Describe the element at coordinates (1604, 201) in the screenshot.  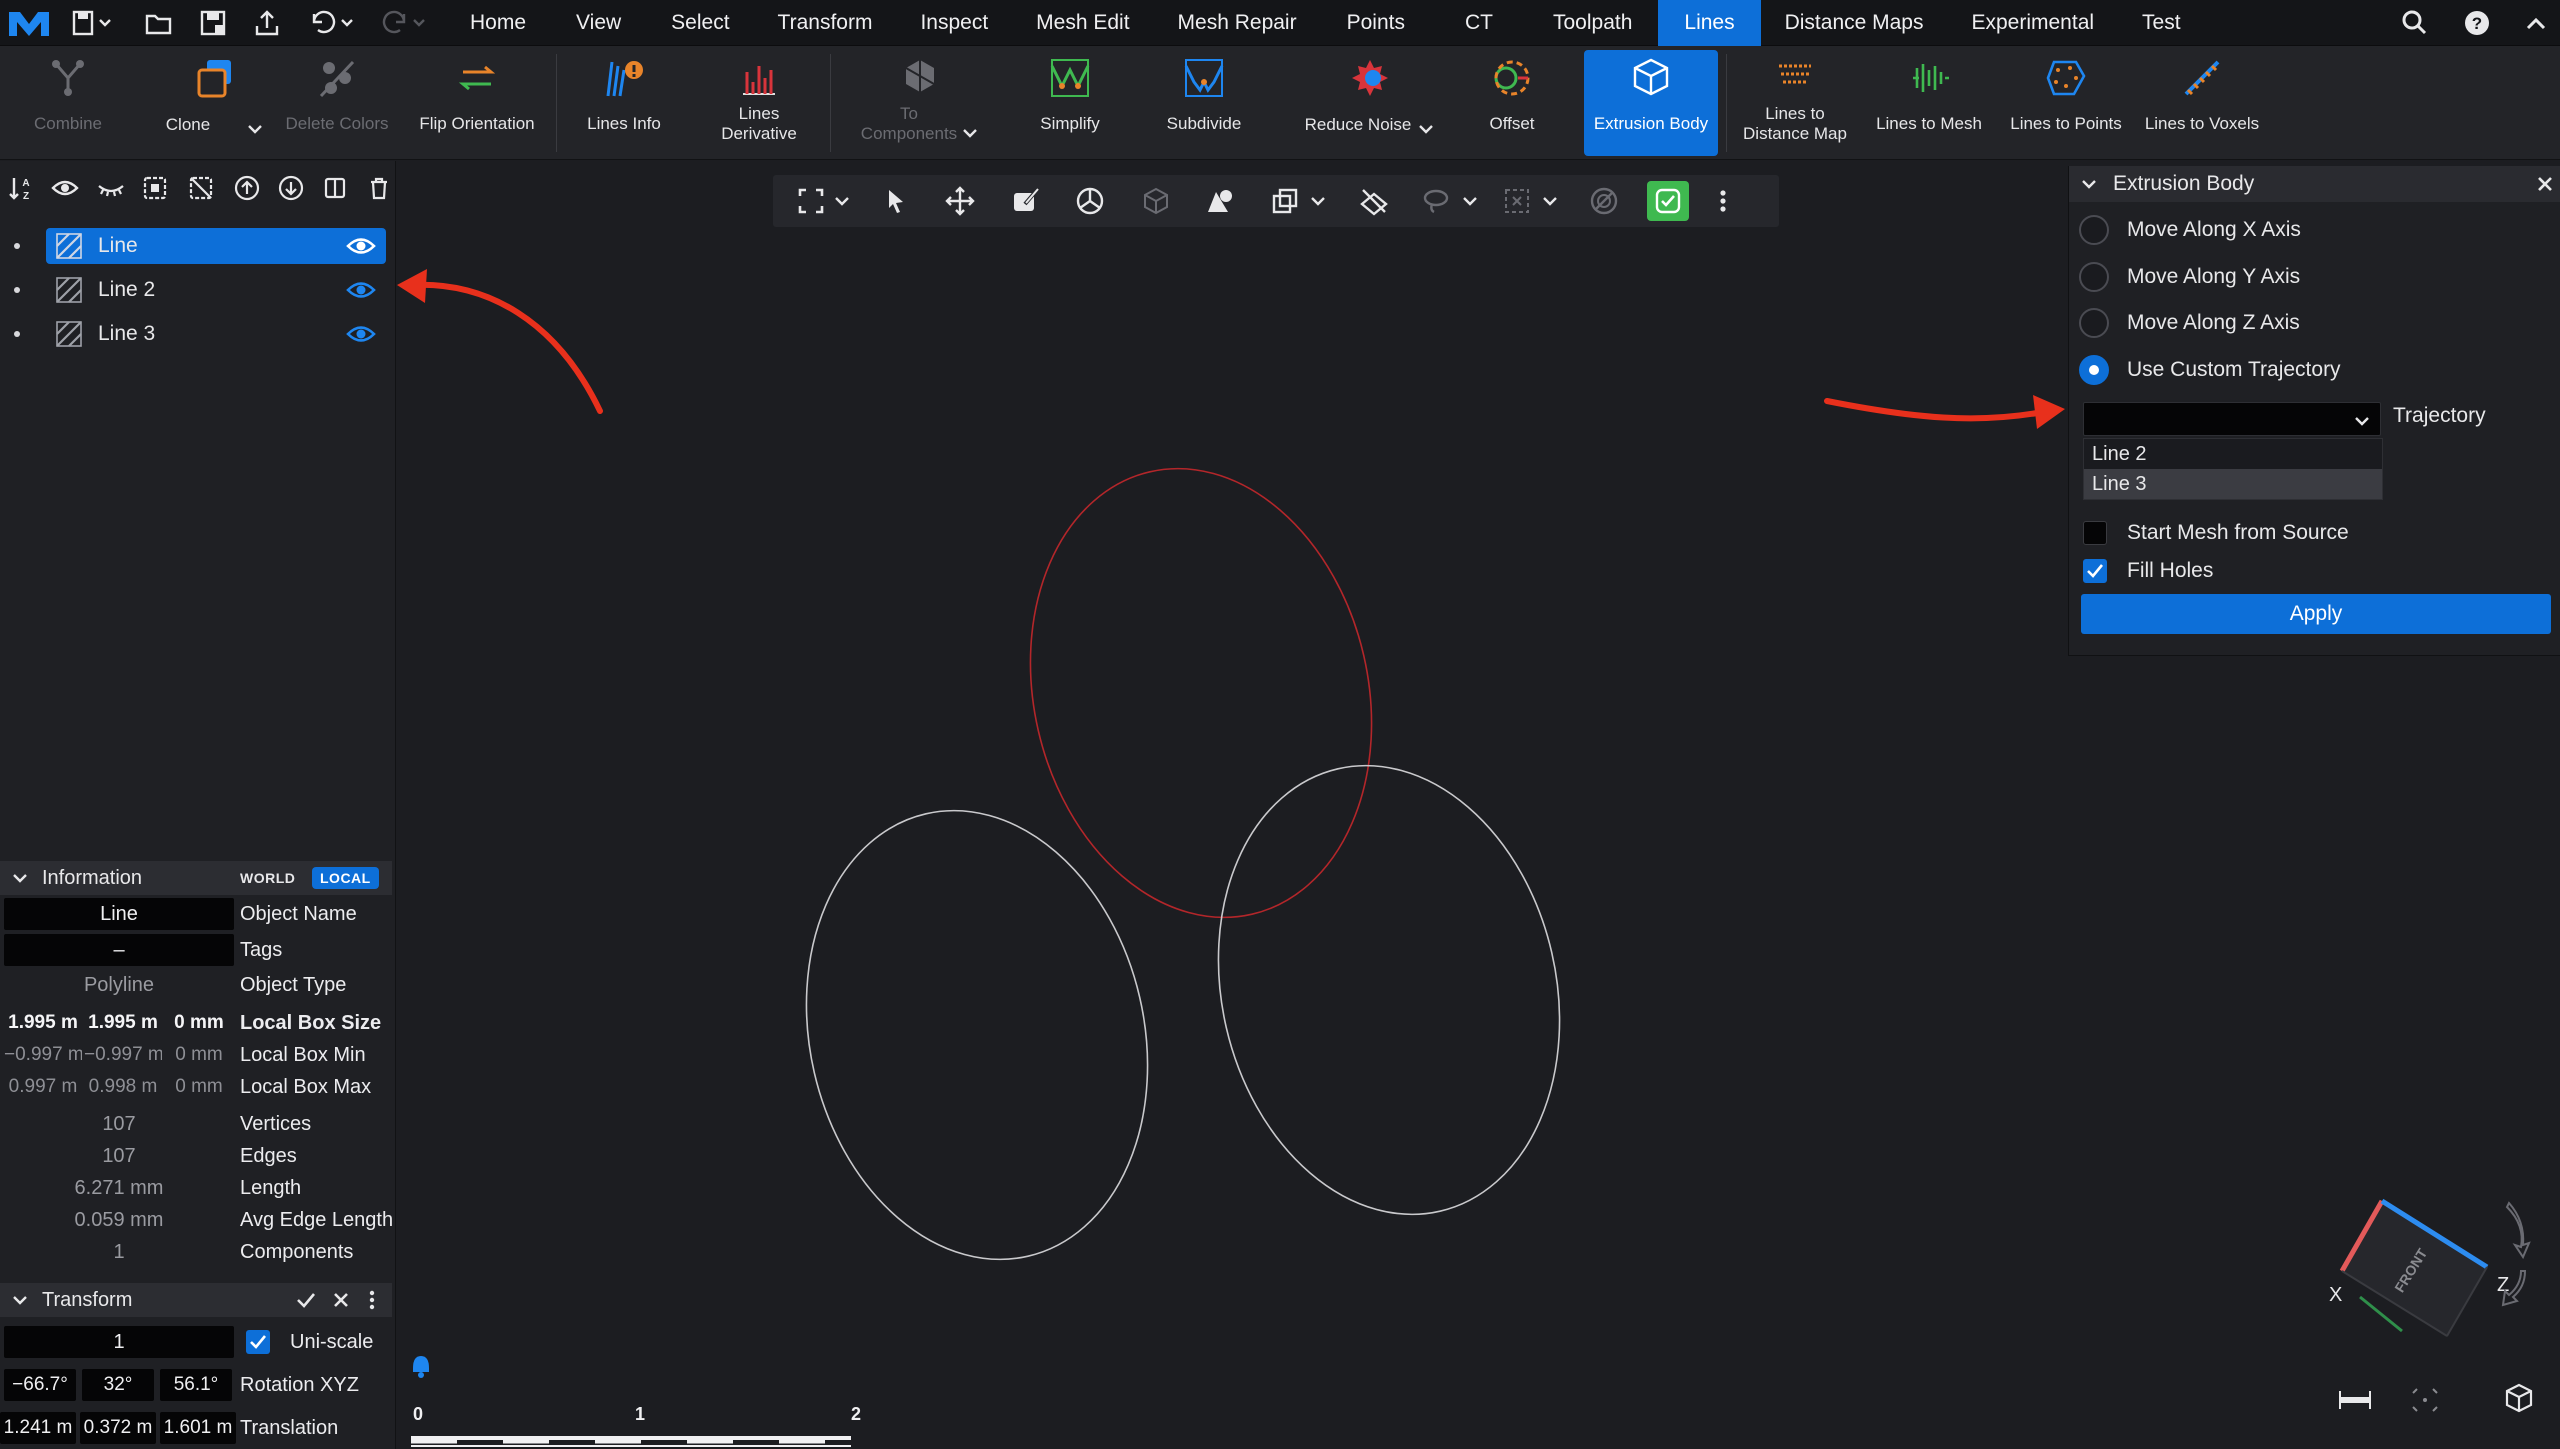
I see `cancel-selection-icon` at that location.